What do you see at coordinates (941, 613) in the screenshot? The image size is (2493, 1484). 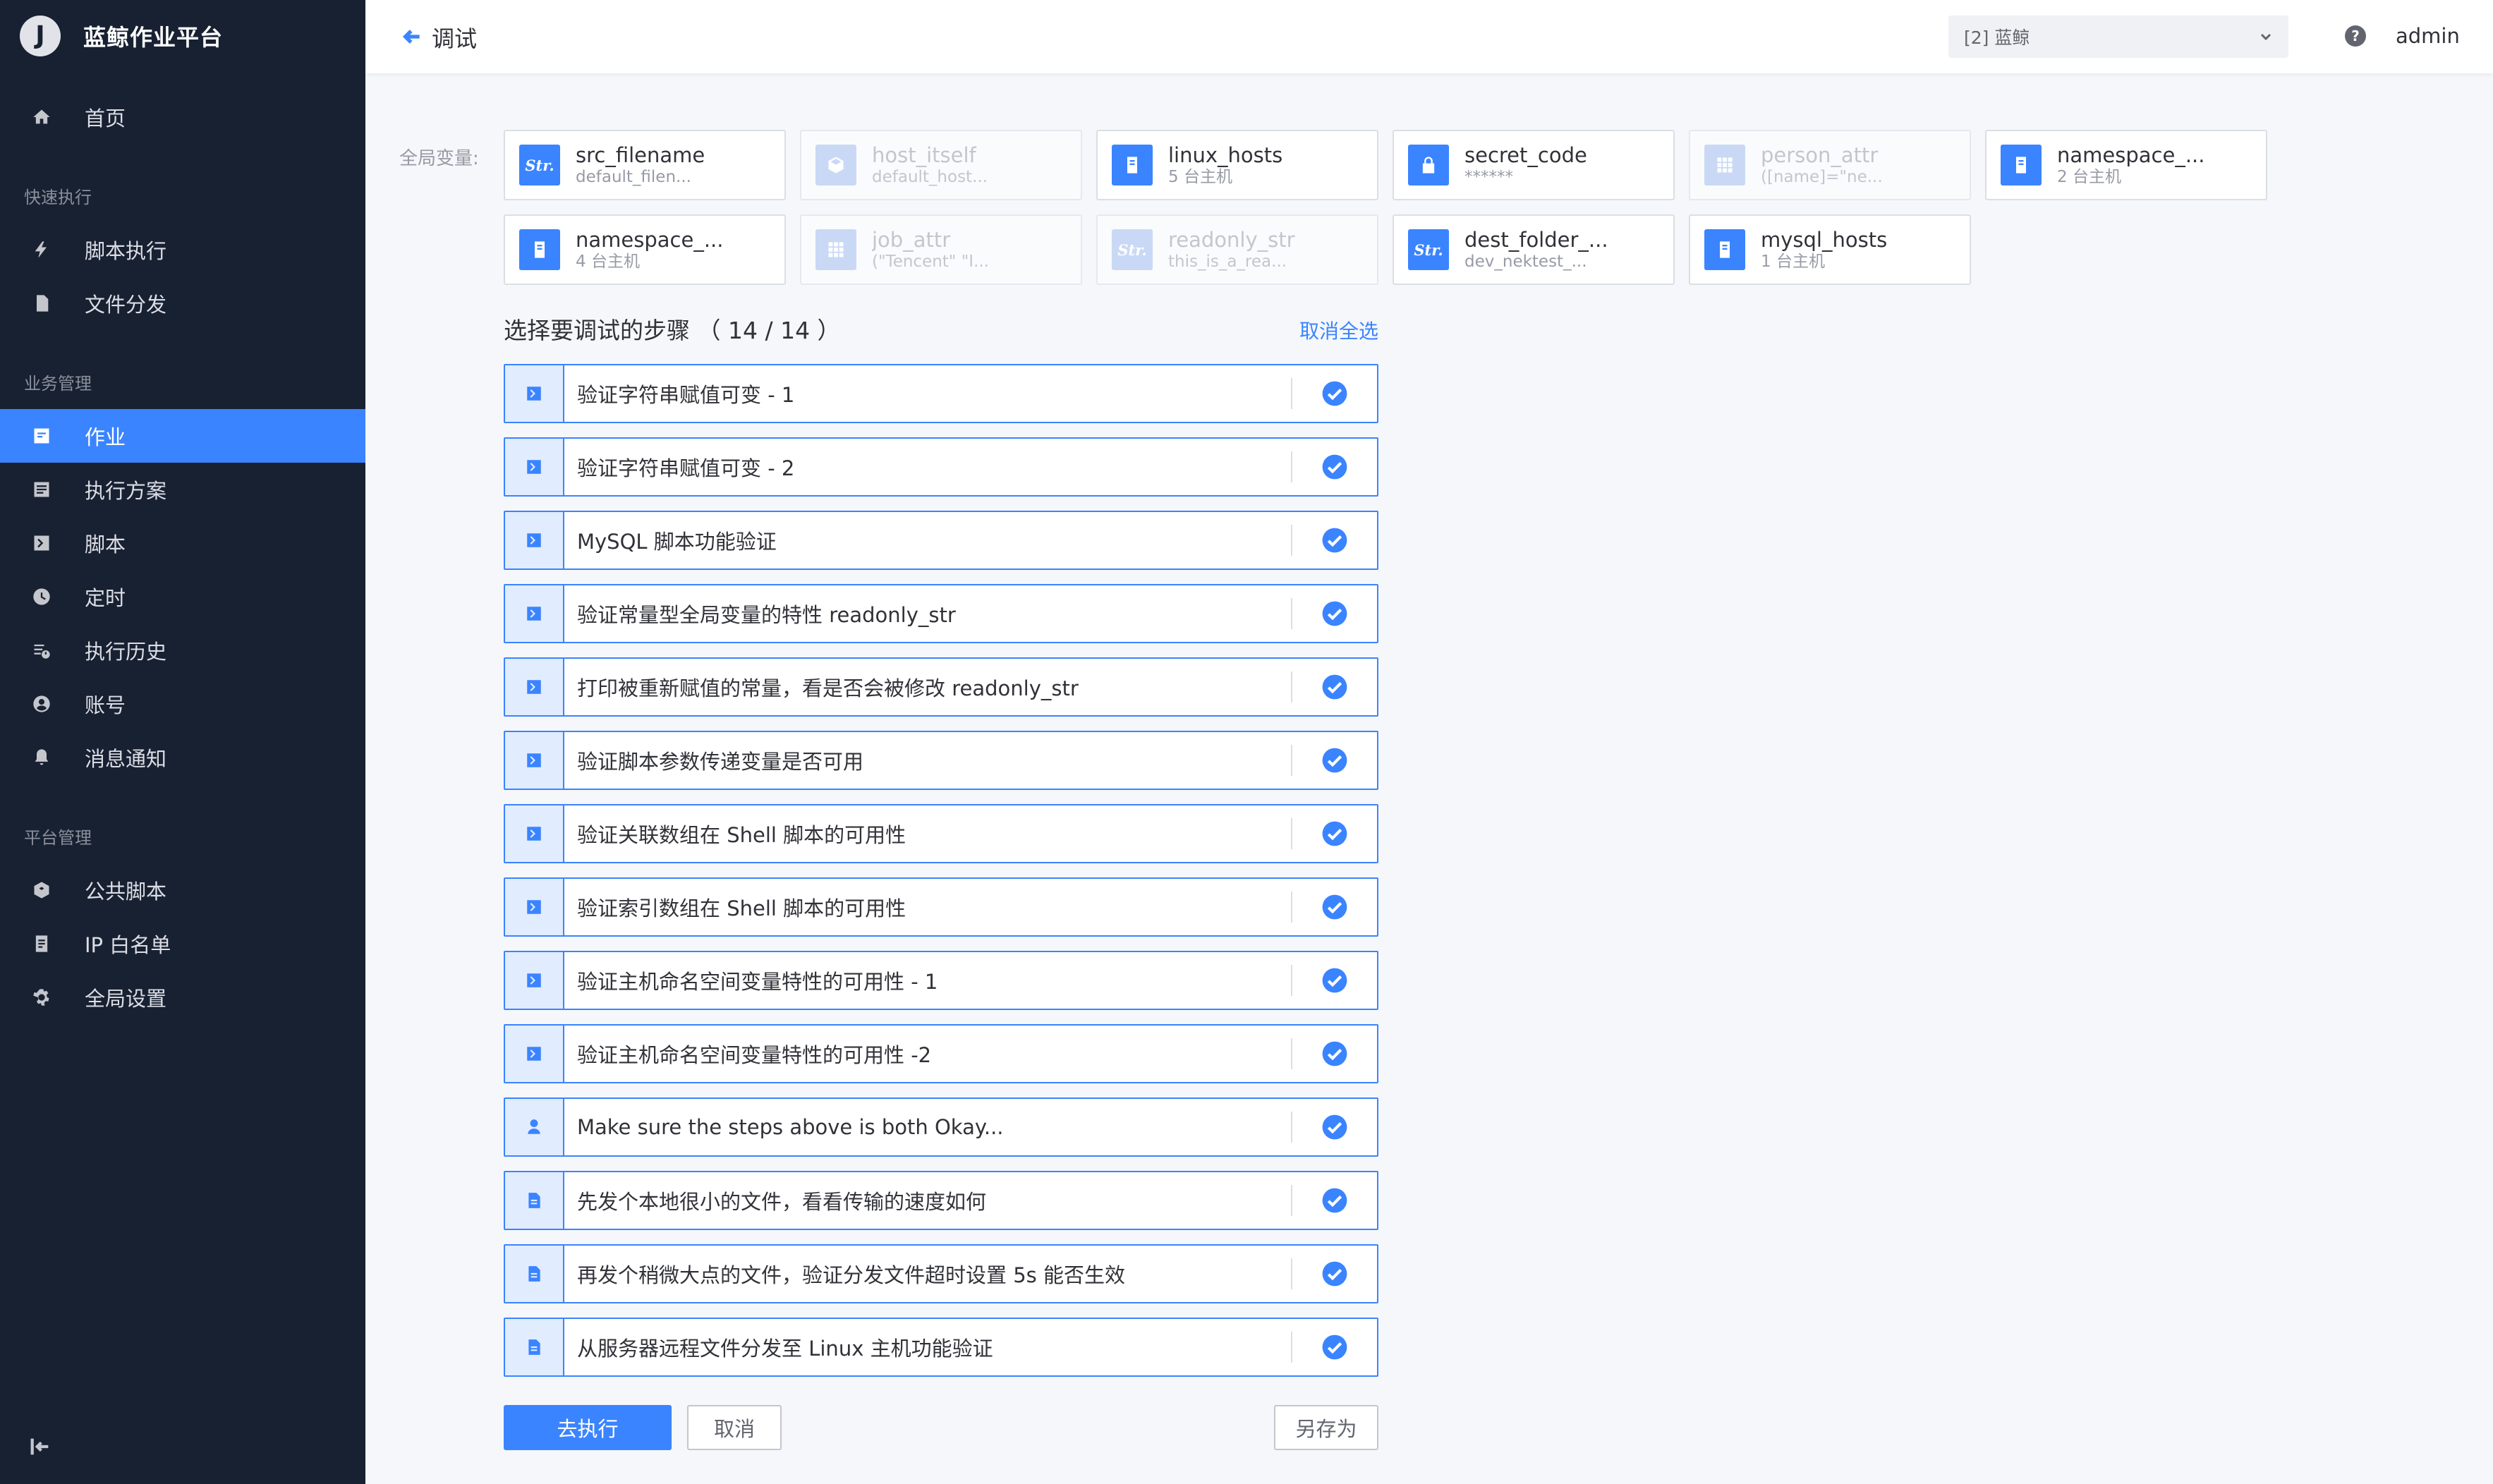 I see `step-row: 验证常量型全局变量的特性 readonly_str` at bounding box center [941, 613].